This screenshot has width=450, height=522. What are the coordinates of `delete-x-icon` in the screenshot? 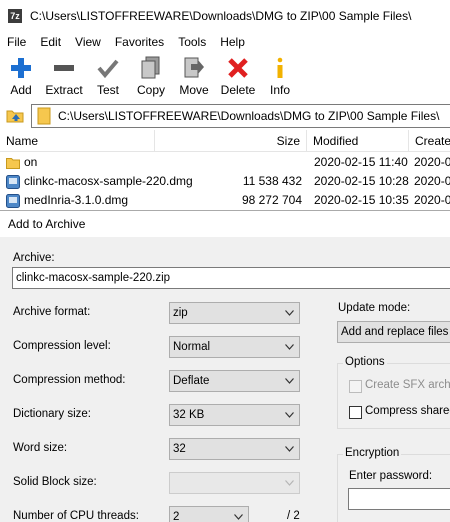 It's located at (238, 68).